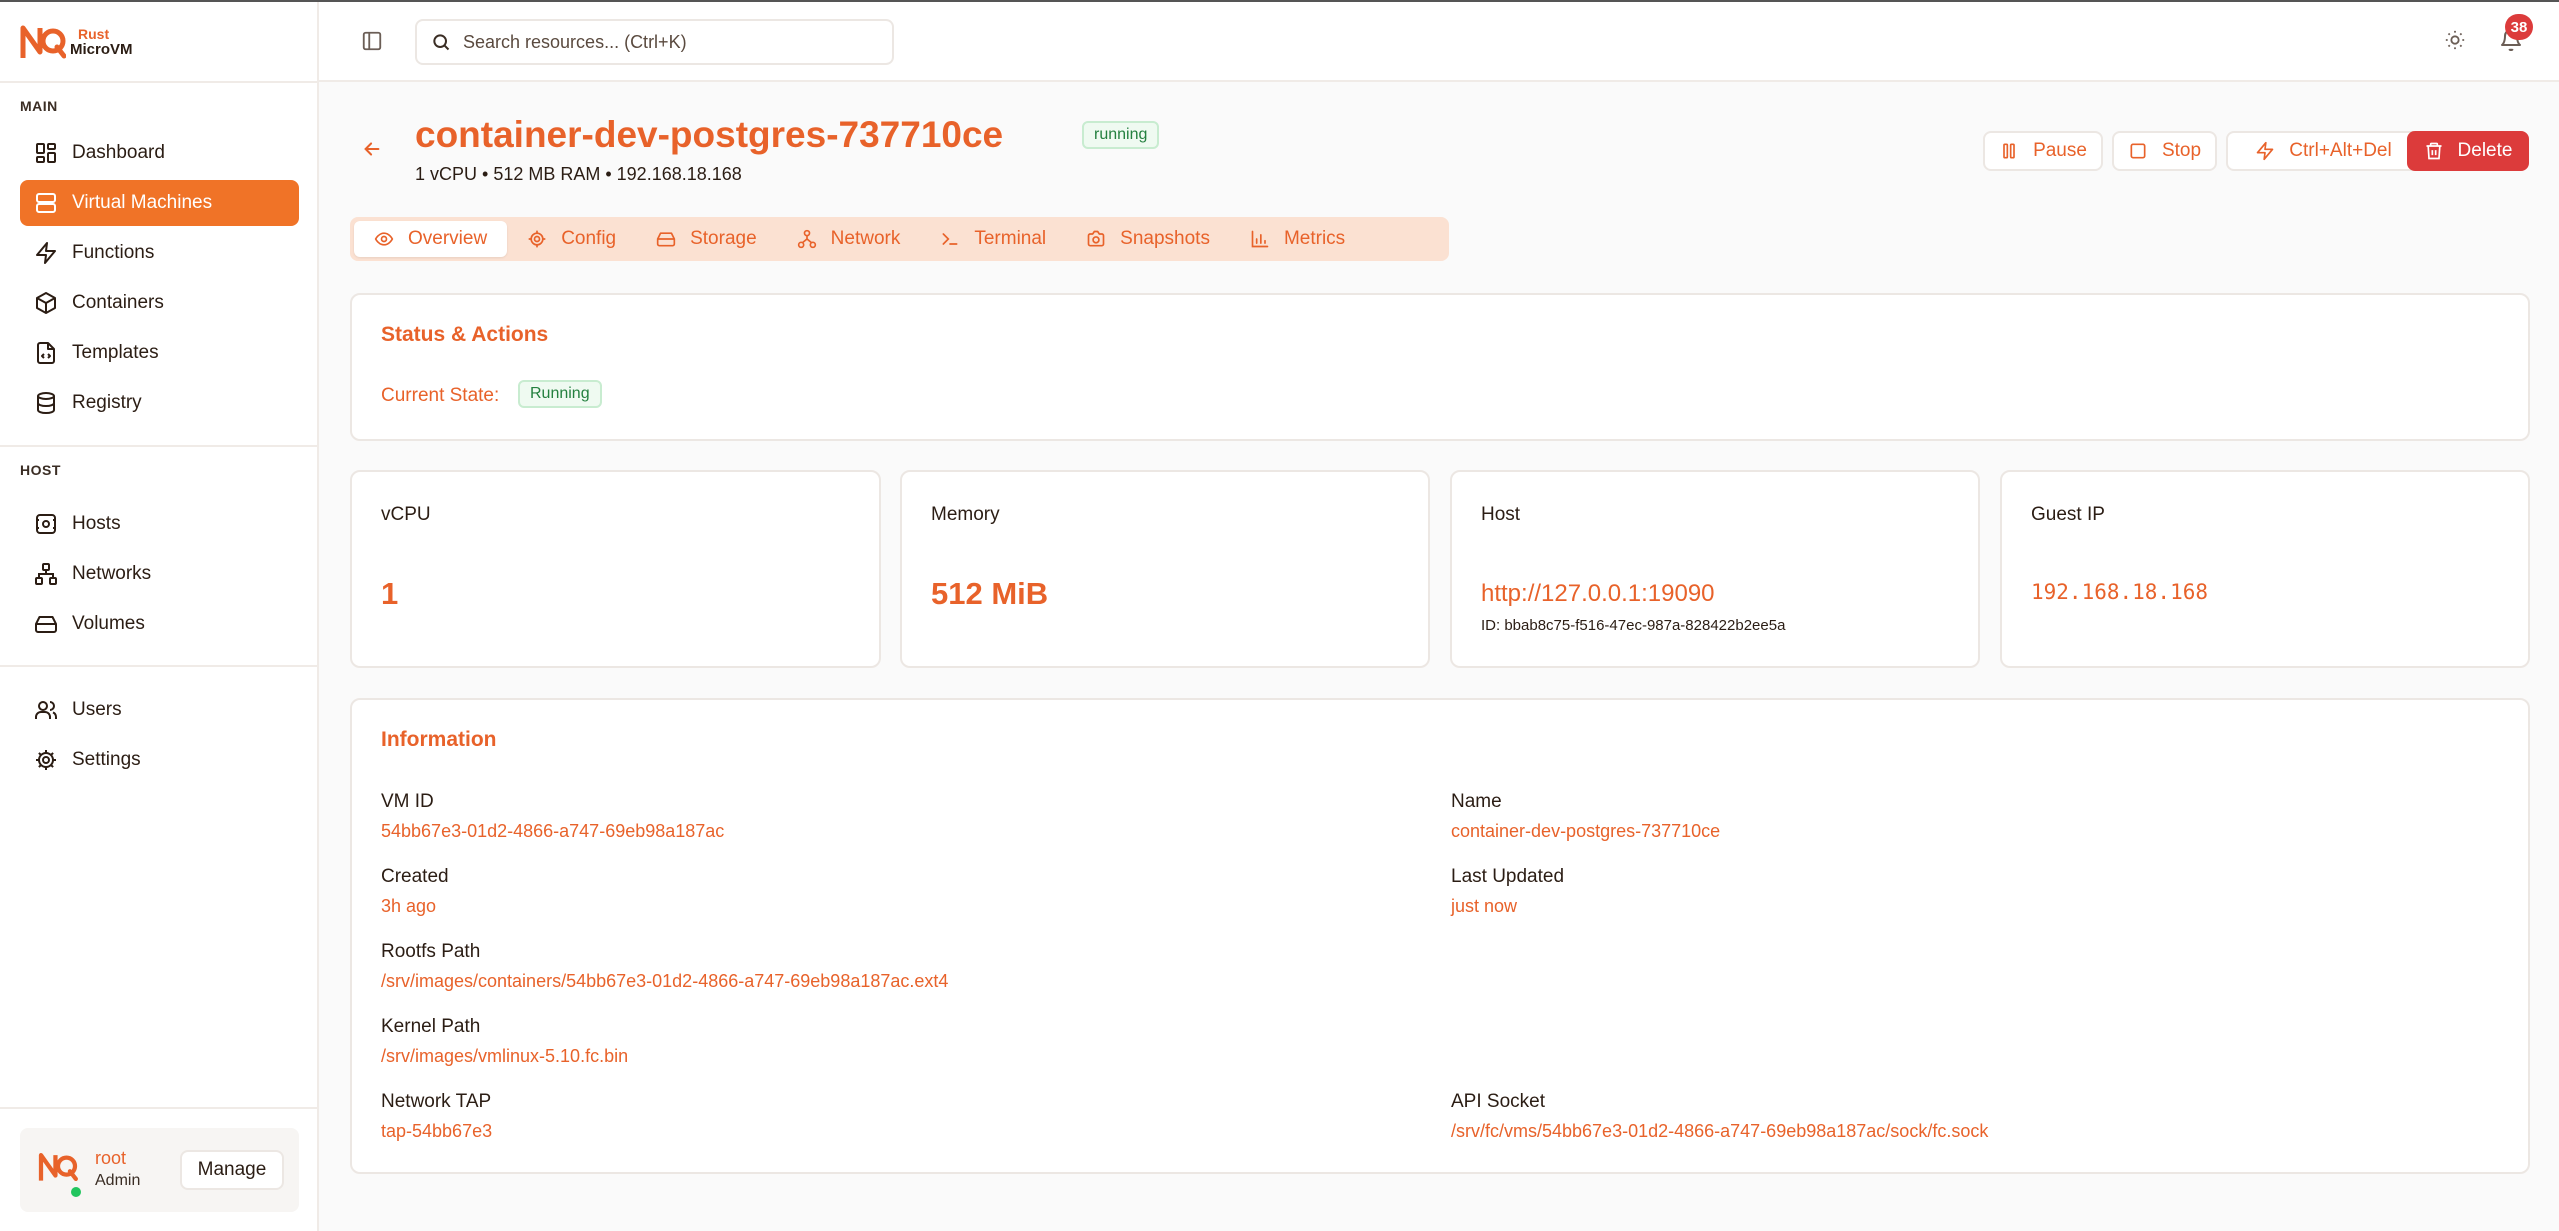  What do you see at coordinates (723, 238) in the screenshot?
I see `tab-label: Storage` at bounding box center [723, 238].